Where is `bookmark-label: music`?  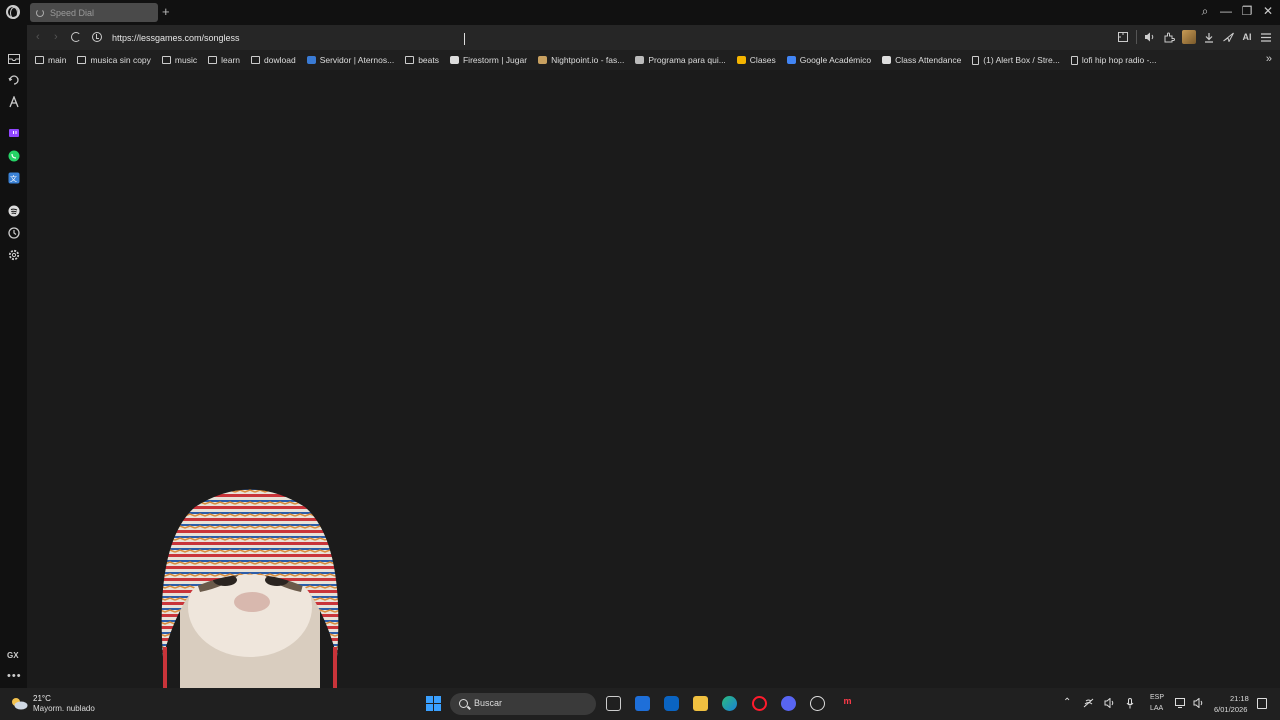 bookmark-label: music is located at coordinates (186, 60).